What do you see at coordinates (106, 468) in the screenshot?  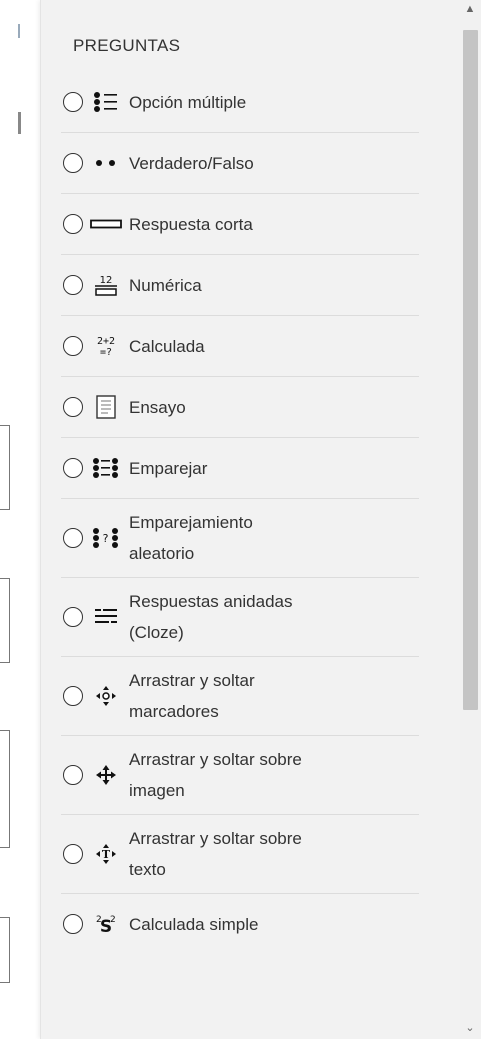 I see `match-icon` at bounding box center [106, 468].